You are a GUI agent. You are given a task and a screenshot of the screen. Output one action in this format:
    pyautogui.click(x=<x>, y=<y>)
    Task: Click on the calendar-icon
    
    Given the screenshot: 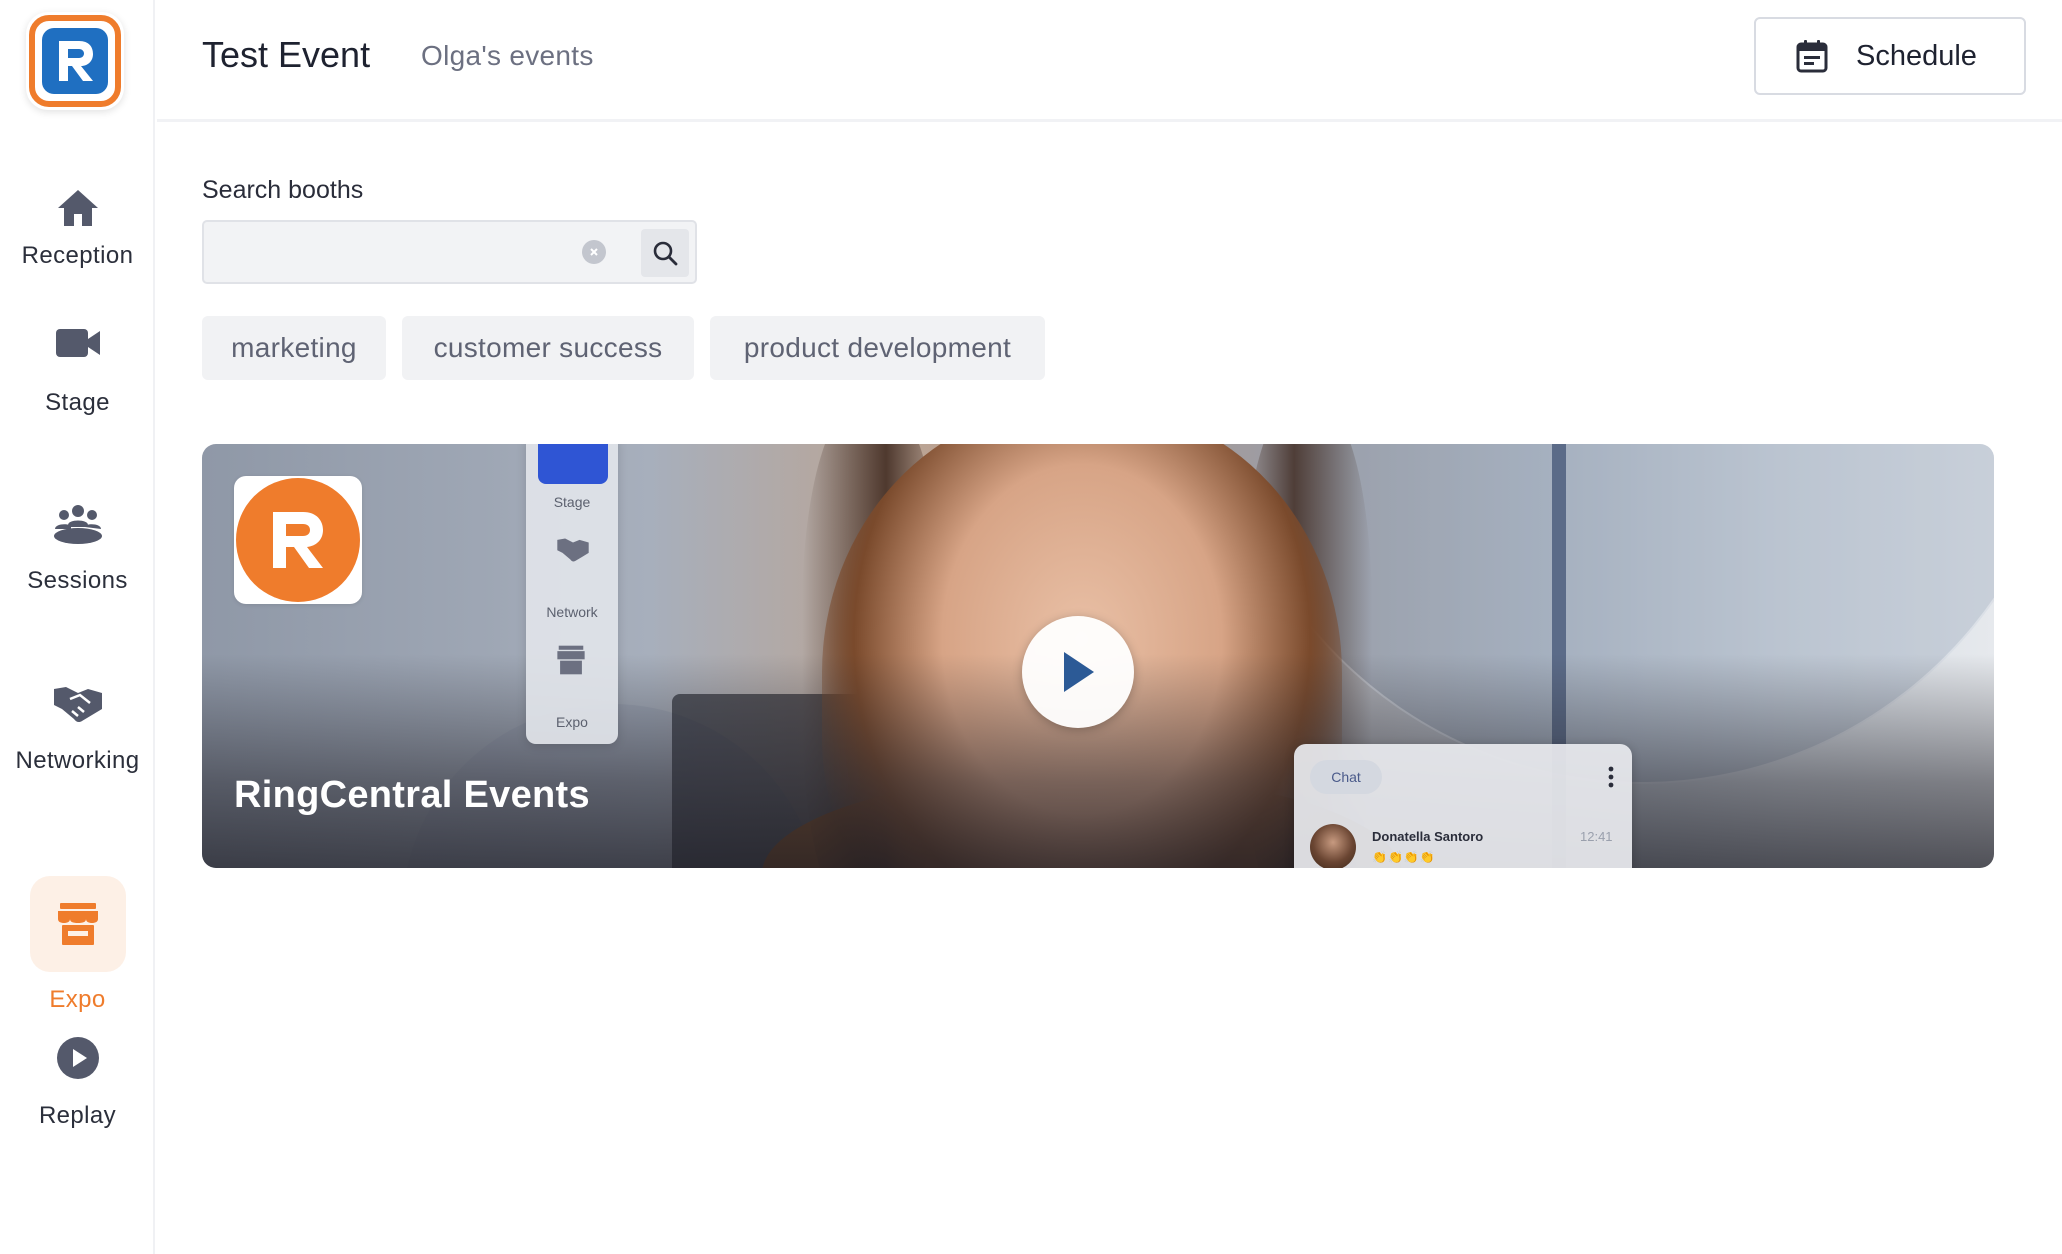 What is the action you would take?
    pyautogui.click(x=1812, y=56)
    